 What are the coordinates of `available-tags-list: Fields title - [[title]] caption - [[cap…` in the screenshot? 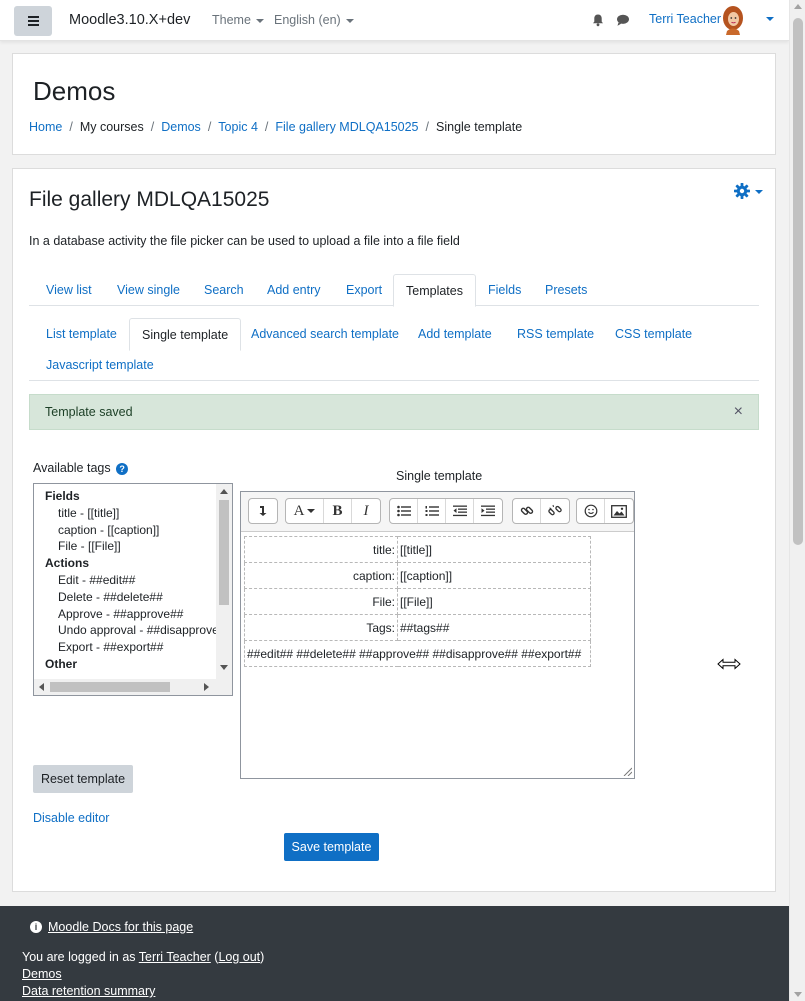 It's located at (133, 589).